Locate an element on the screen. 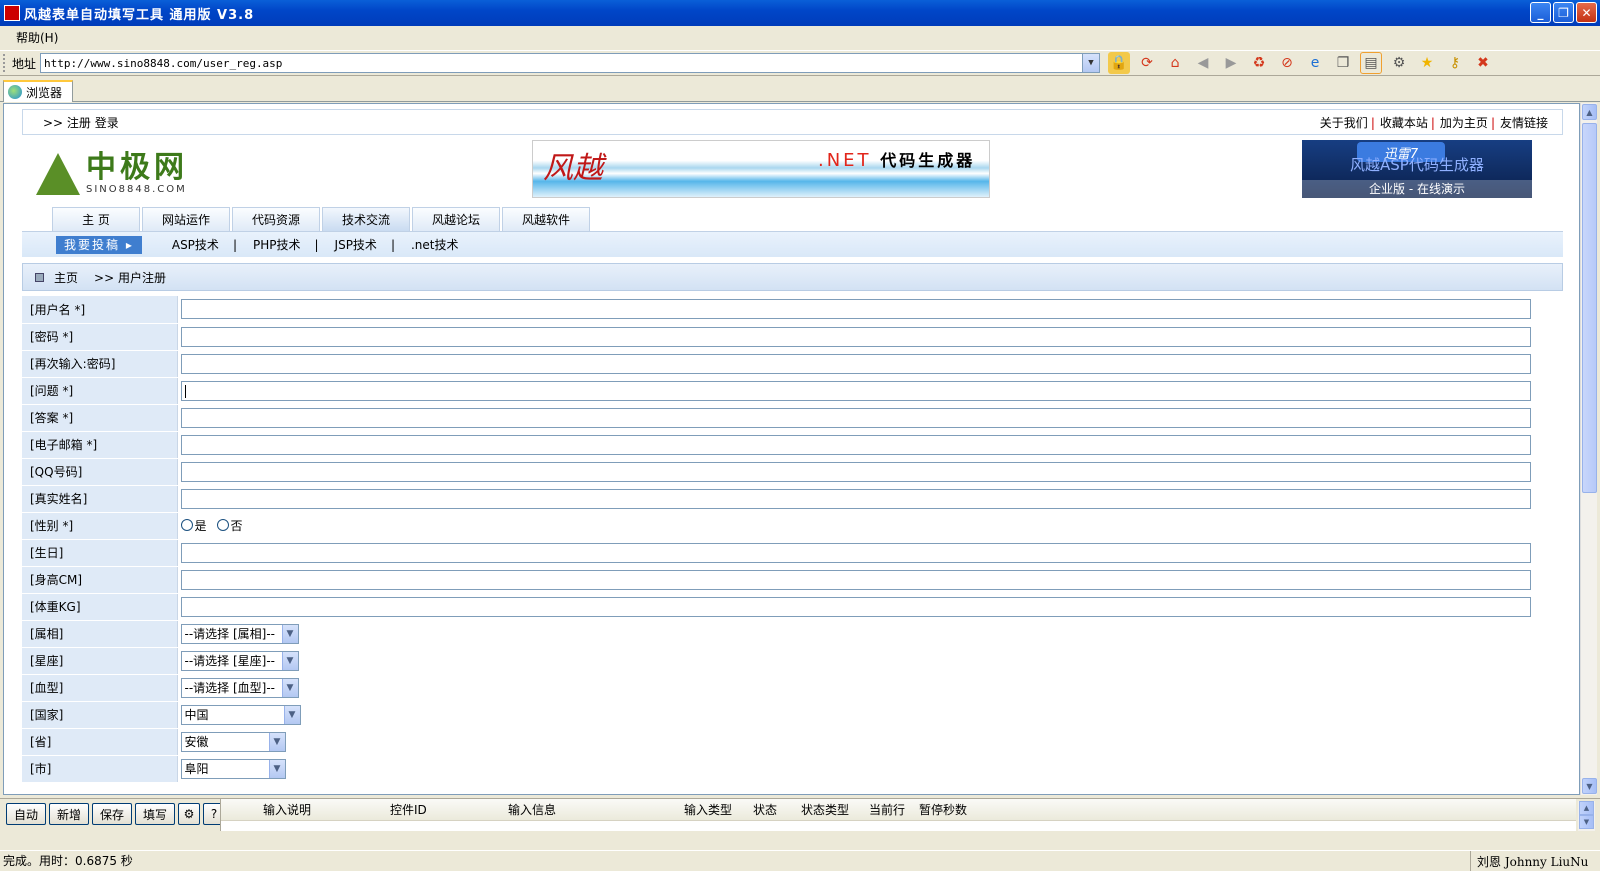 The height and width of the screenshot is (871, 1600). subnav-asp: ASP技术 is located at coordinates (195, 244).